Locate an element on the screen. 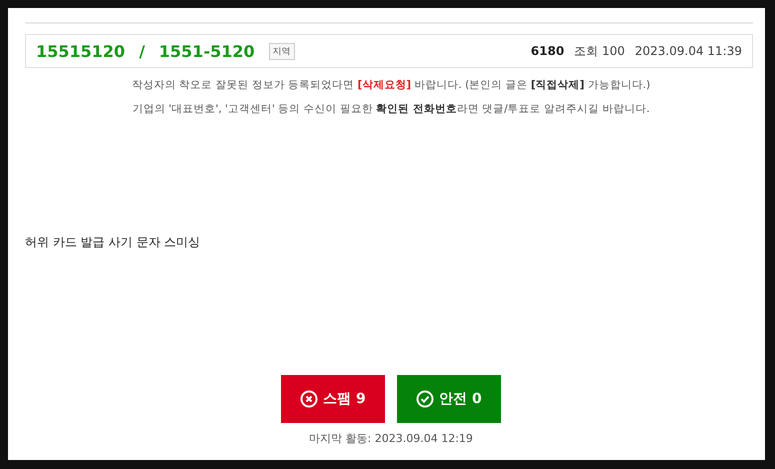  close-circle-icon is located at coordinates (309, 399).